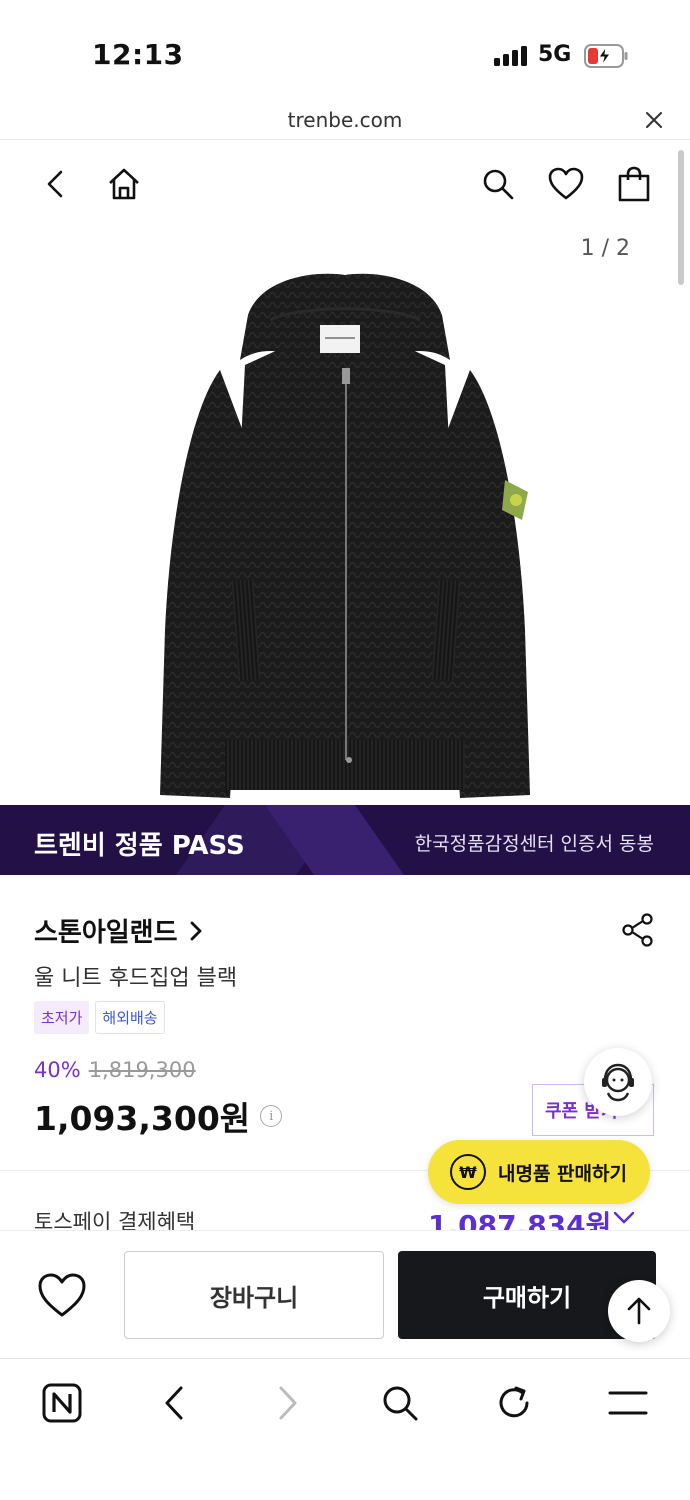 The height and width of the screenshot is (1500, 690). I want to click on sell-button-label: 내명품 판매하기, so click(562, 1173).